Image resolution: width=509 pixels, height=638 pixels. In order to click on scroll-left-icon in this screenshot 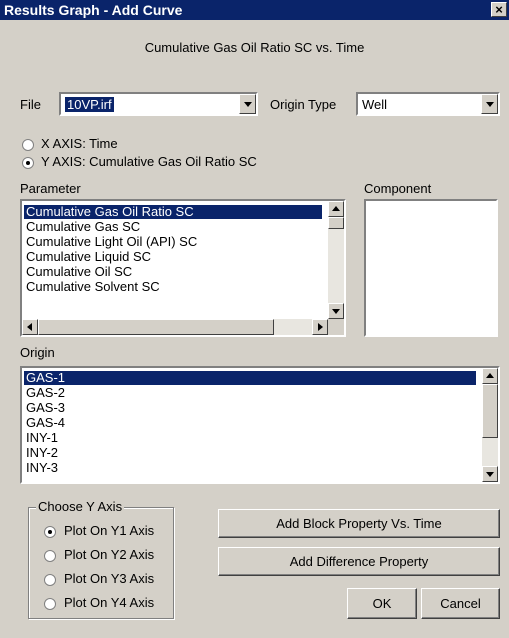, I will do `click(30, 327)`.